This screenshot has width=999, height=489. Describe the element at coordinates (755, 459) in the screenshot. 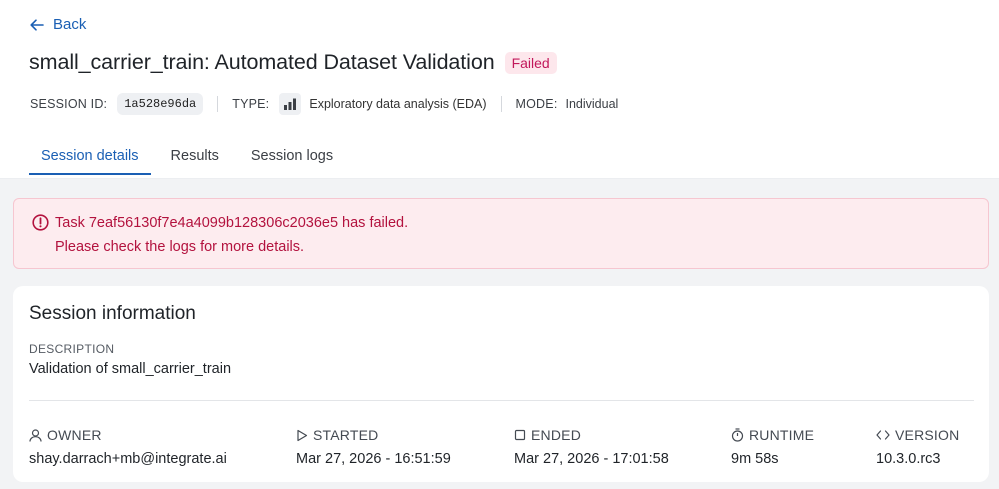

I see `runtime-value: 9m 58s` at that location.